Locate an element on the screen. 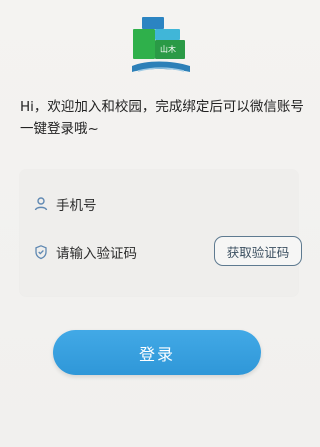 The image size is (320, 447). login-button: 登录 is located at coordinates (157, 352).